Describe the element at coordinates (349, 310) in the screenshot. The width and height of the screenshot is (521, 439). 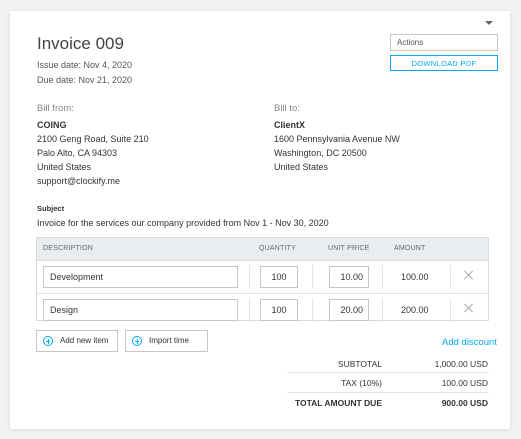
I see `unit-price-input: 20.00` at that location.